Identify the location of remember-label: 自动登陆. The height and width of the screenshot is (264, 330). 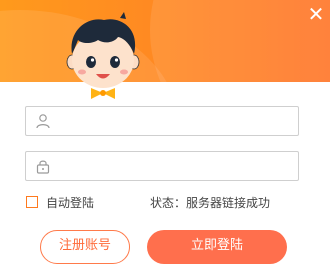
(70, 202).